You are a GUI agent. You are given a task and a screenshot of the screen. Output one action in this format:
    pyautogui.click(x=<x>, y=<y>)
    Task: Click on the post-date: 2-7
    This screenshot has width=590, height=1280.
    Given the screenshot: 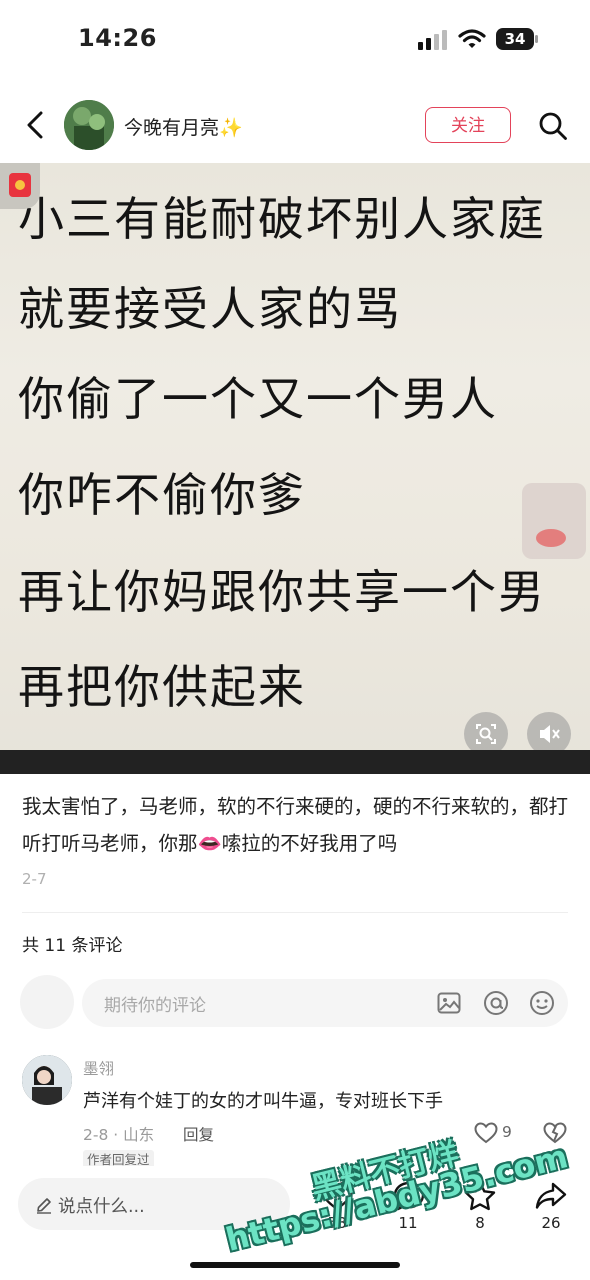 What is the action you would take?
    pyautogui.click(x=34, y=879)
    